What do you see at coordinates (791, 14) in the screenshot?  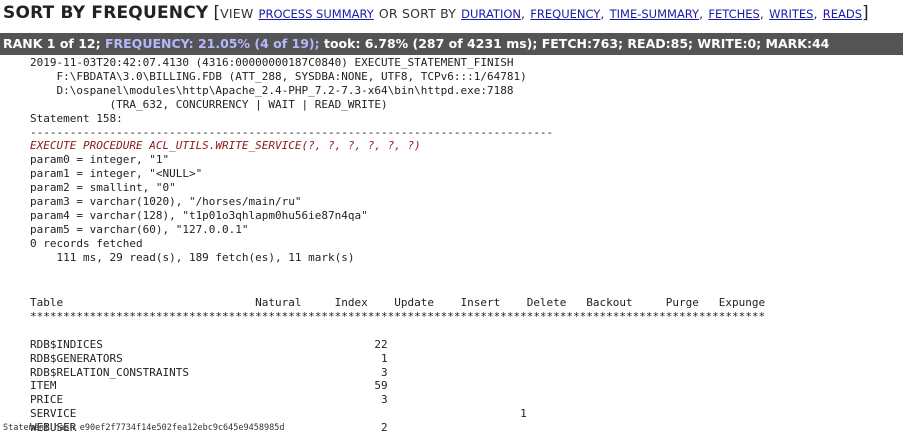 I see `sort-writes-link: WRITES` at bounding box center [791, 14].